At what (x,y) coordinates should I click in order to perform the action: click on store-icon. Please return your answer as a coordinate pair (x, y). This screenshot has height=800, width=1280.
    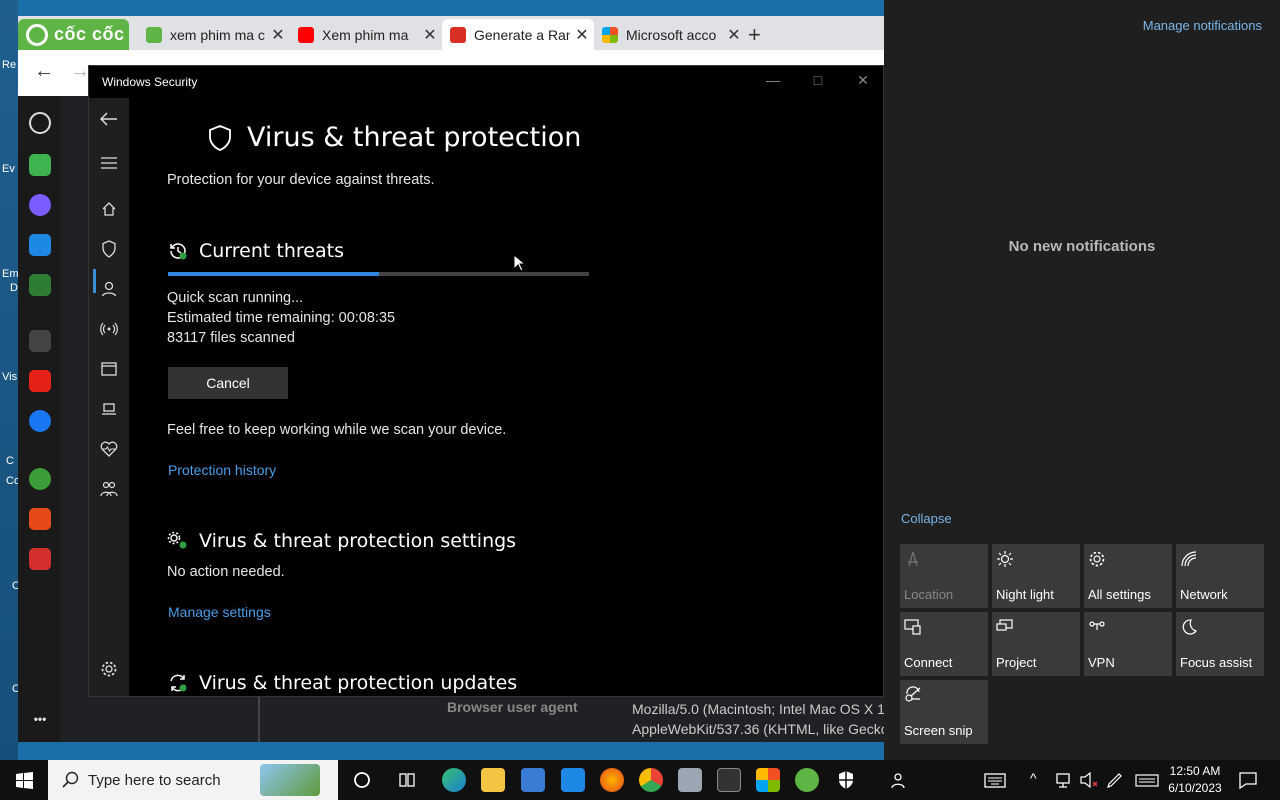
    Looking at the image, I should click on (533, 780).